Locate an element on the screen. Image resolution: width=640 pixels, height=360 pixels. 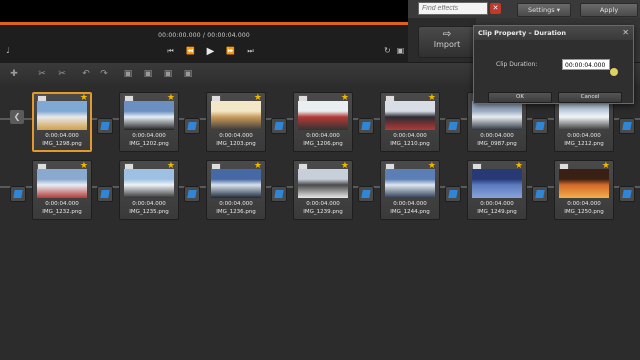
skip-to-start-button: ⏮ is located at coordinates (170, 51).